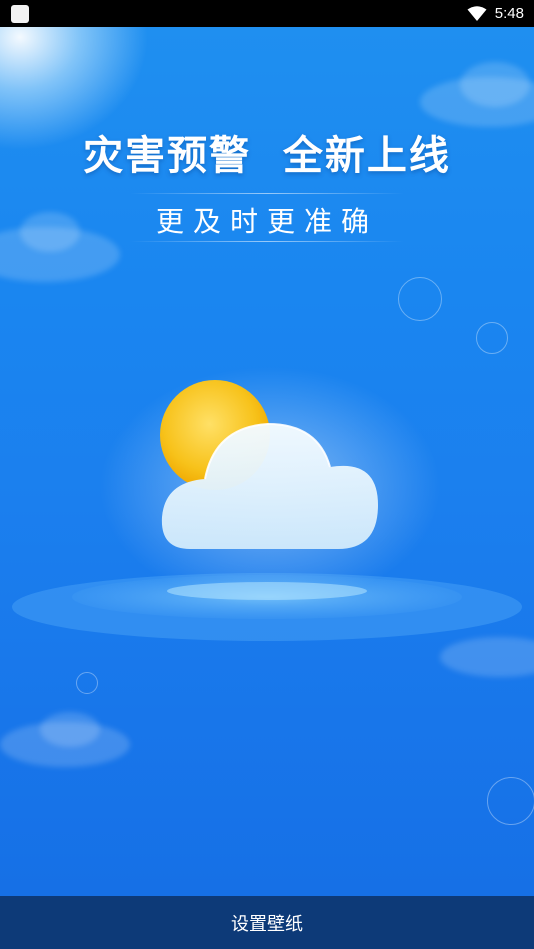  What do you see at coordinates (267, 241) in the screenshot?
I see `subtitle-divider-bottom` at bounding box center [267, 241].